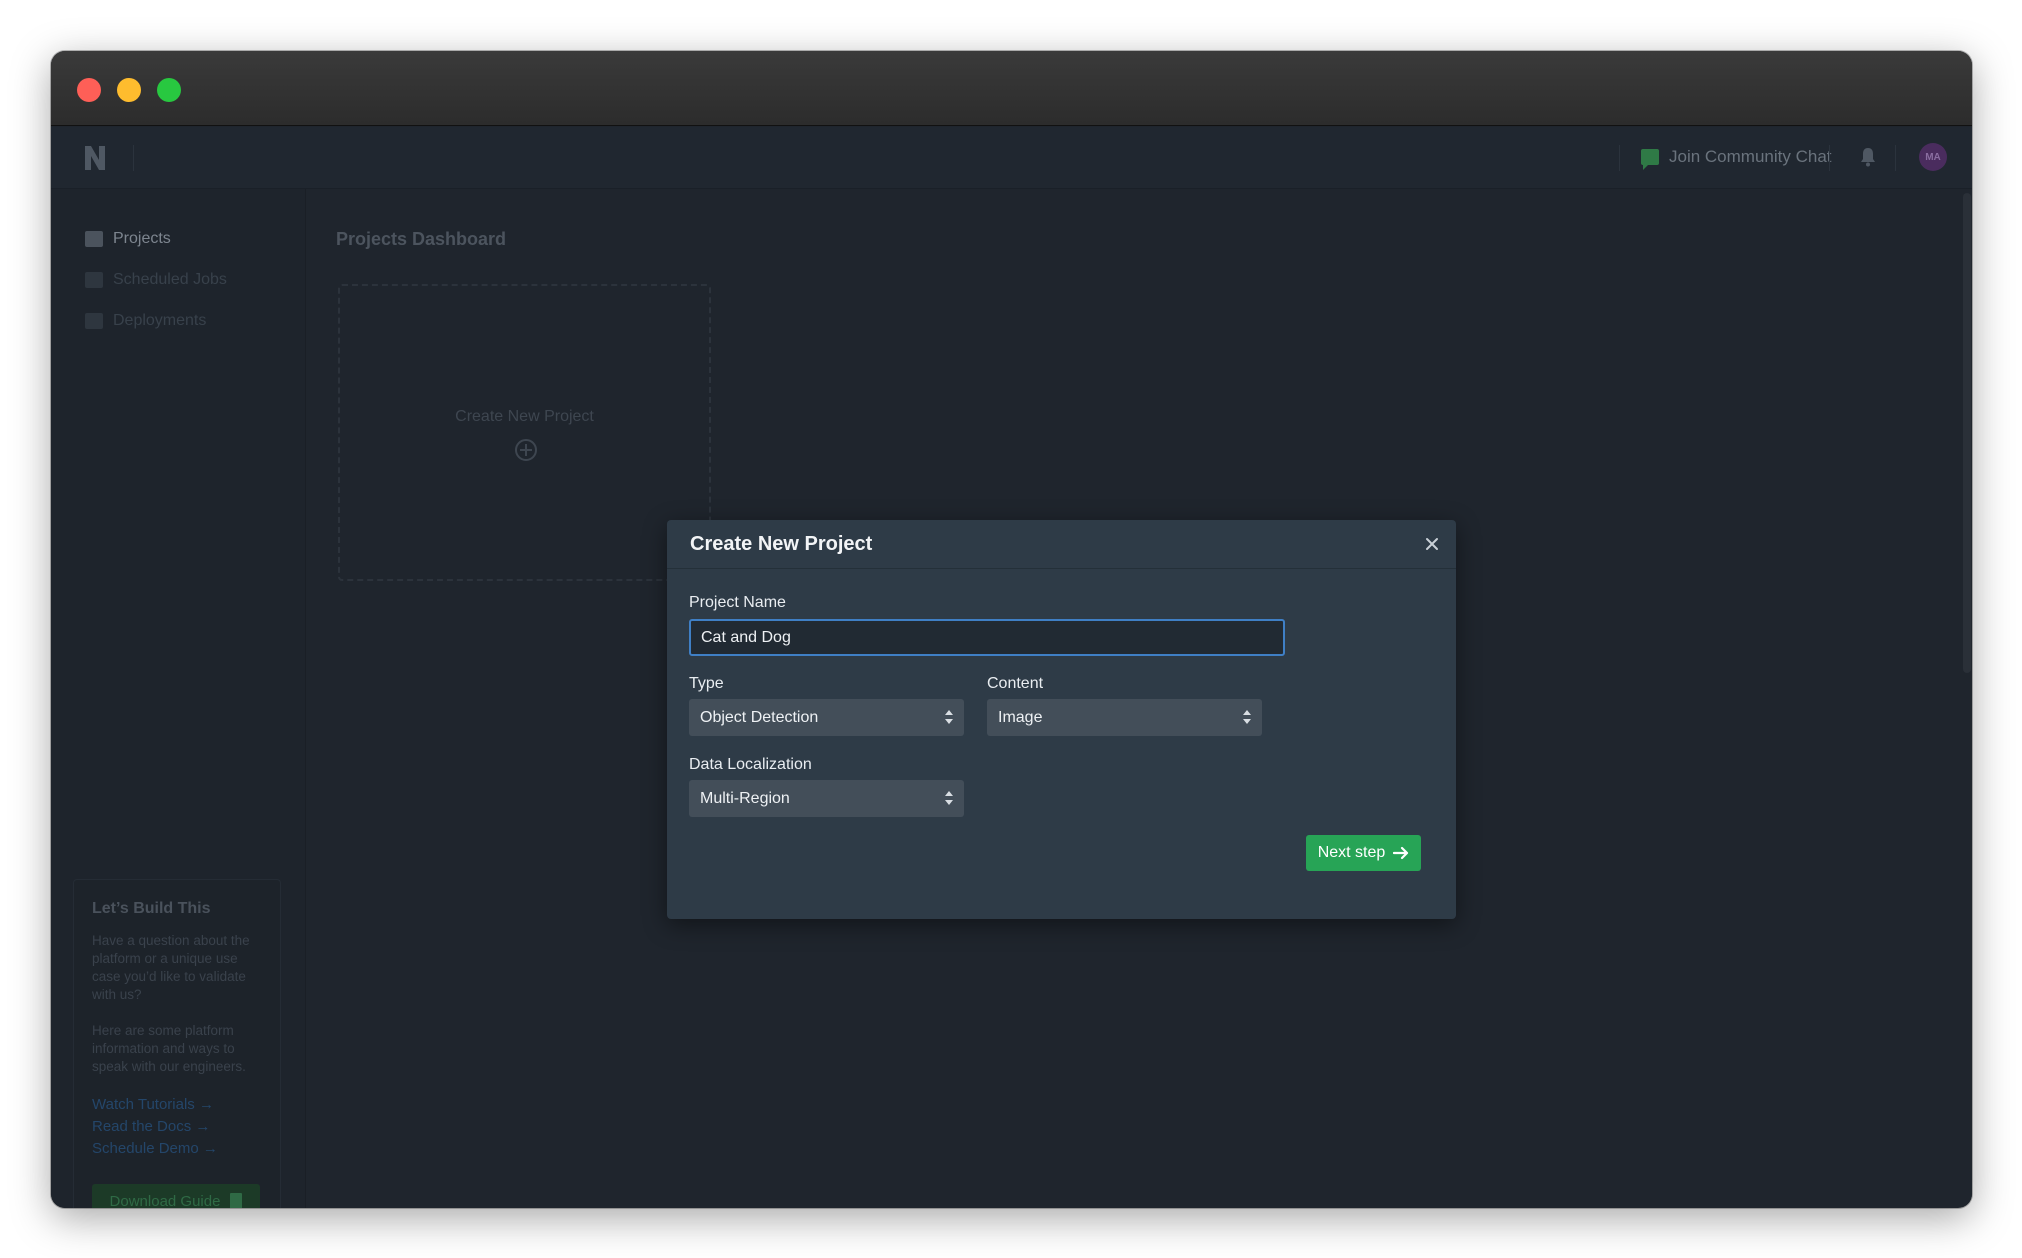 Image resolution: width=2022 pixels, height=1258 pixels. What do you see at coordinates (94, 239) in the screenshot?
I see `folder-icon` at bounding box center [94, 239].